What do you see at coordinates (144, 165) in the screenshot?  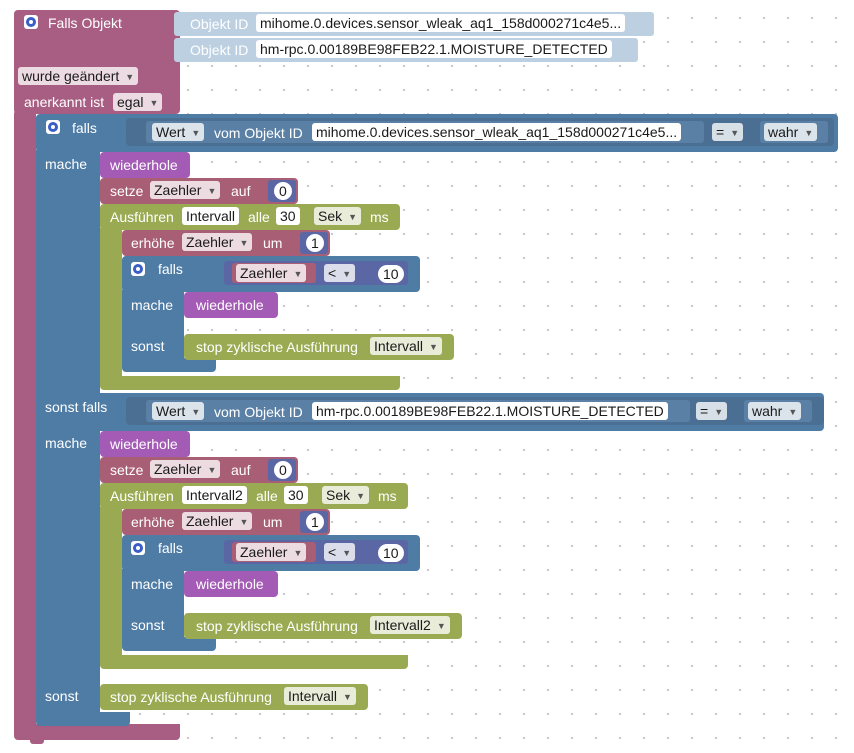 I see `repeat-label-1: wiederhole` at bounding box center [144, 165].